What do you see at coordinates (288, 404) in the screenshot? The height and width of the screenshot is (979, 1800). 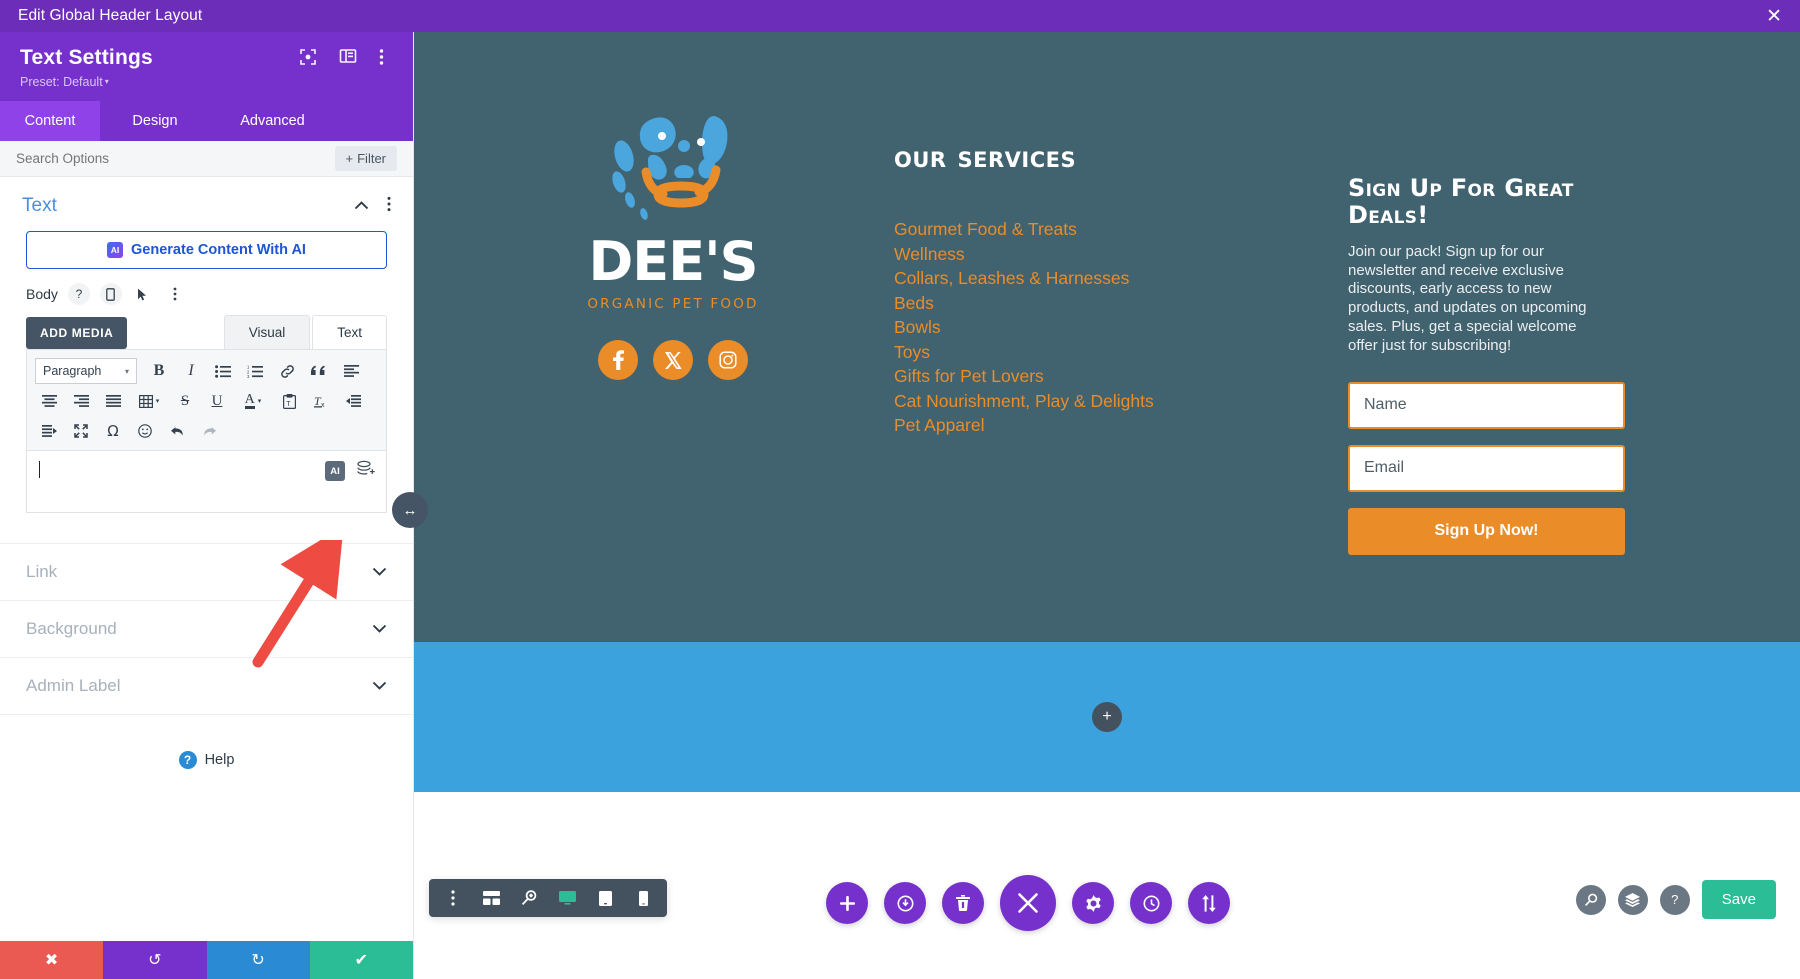 I see `svg-text: T` at bounding box center [288, 404].